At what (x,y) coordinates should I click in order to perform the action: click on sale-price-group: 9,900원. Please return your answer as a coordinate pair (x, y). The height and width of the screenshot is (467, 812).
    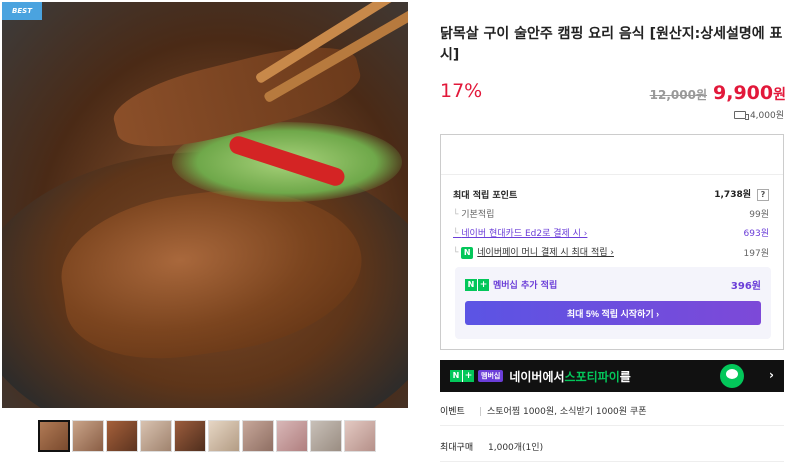
    Looking at the image, I should click on (749, 93).